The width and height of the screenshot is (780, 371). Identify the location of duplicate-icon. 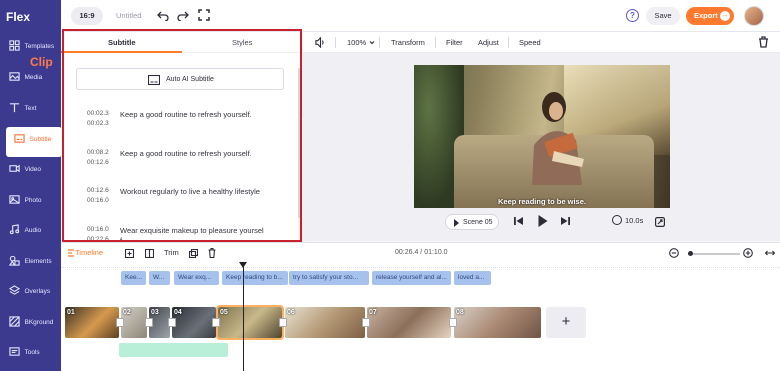
(193, 253).